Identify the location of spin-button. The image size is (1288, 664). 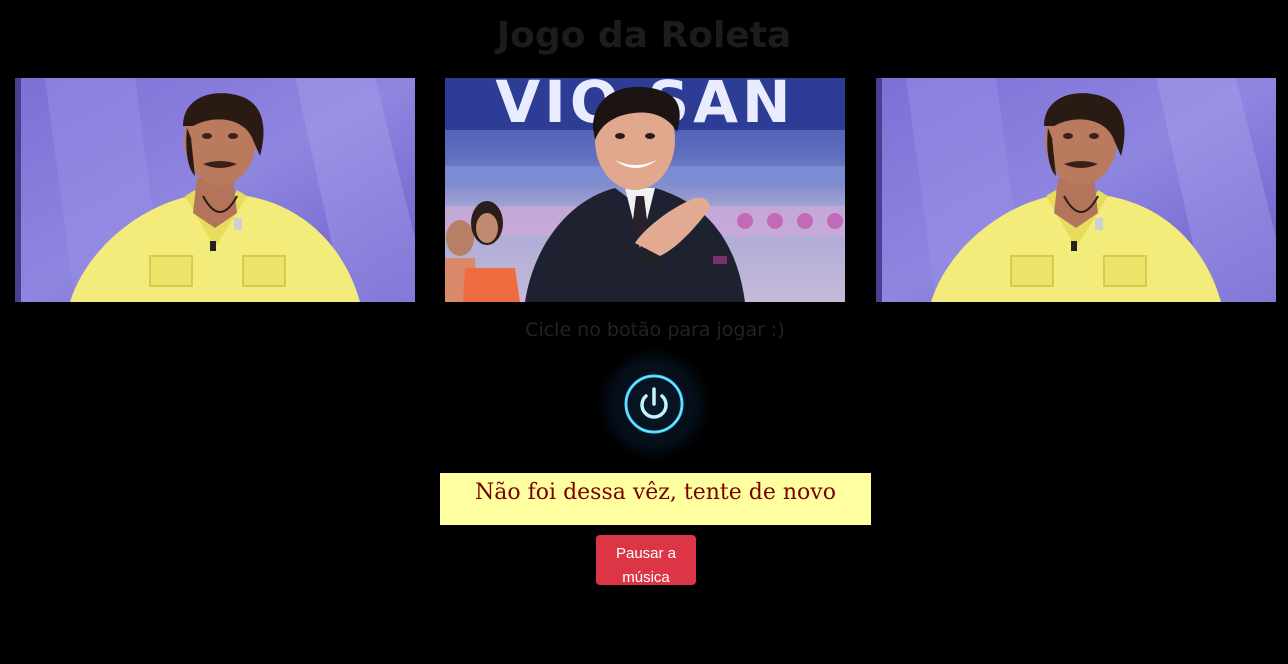
(654, 404).